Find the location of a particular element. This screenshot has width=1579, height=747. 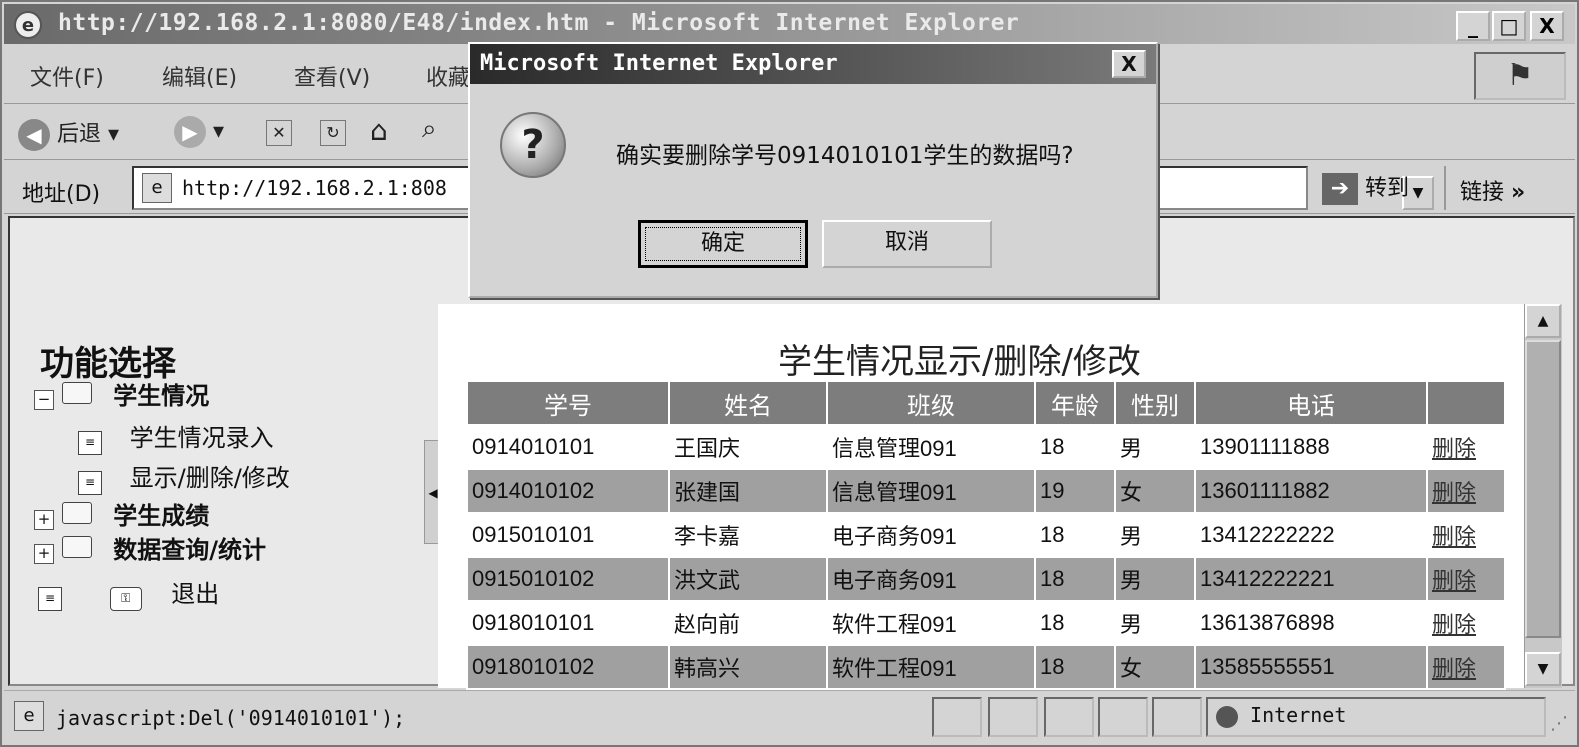

dialog-title-bar: Microsoft Internet Explorer X is located at coordinates (813, 64).